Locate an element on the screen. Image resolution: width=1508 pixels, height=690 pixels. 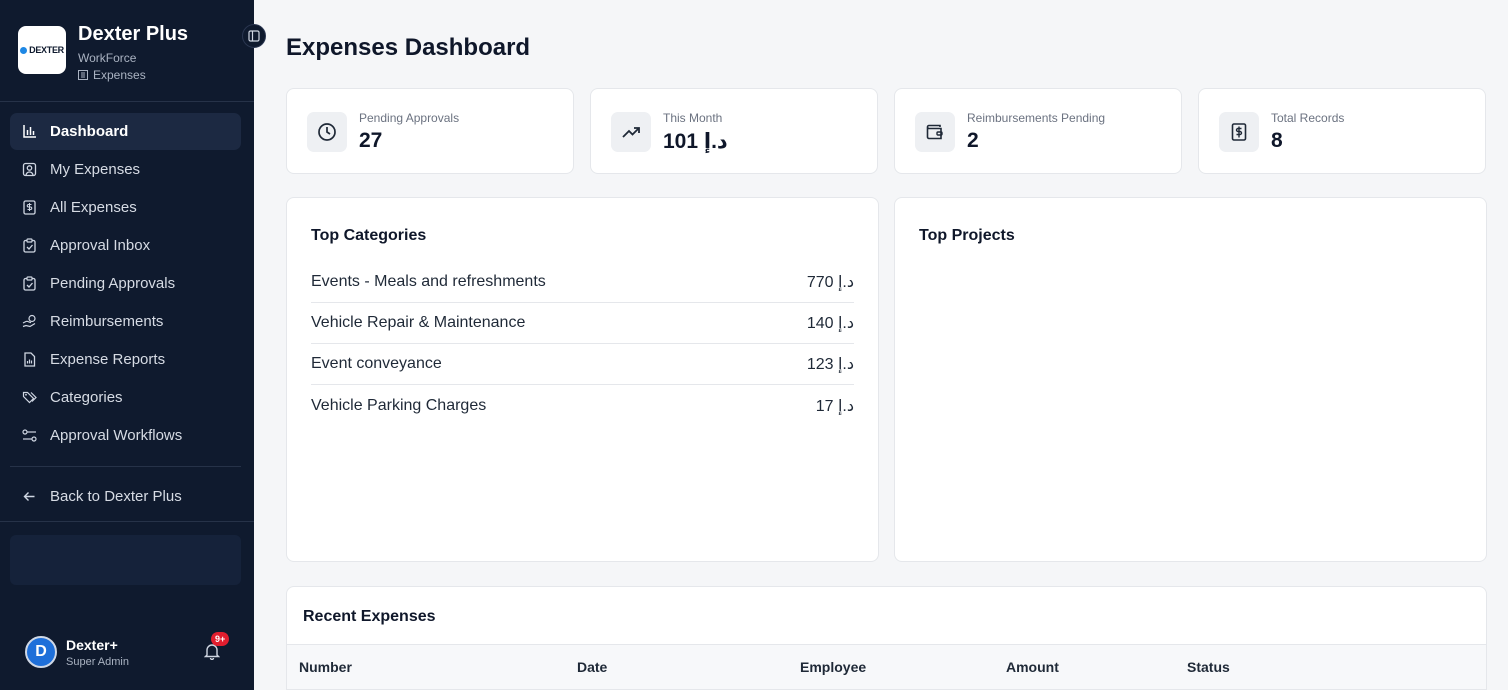
user-profile: D Dexter+ Super Admin is located at coordinates (77, 652).